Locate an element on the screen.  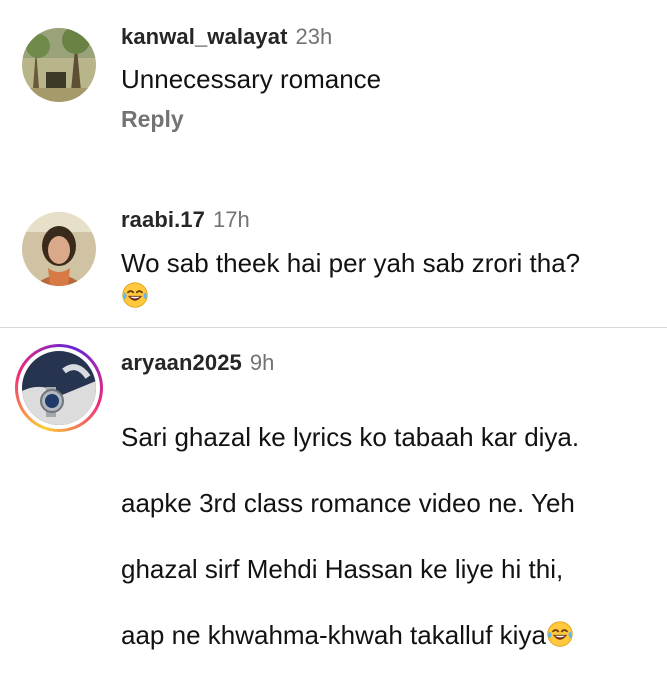
reply-button: Reply is located at coordinates (152, 119).